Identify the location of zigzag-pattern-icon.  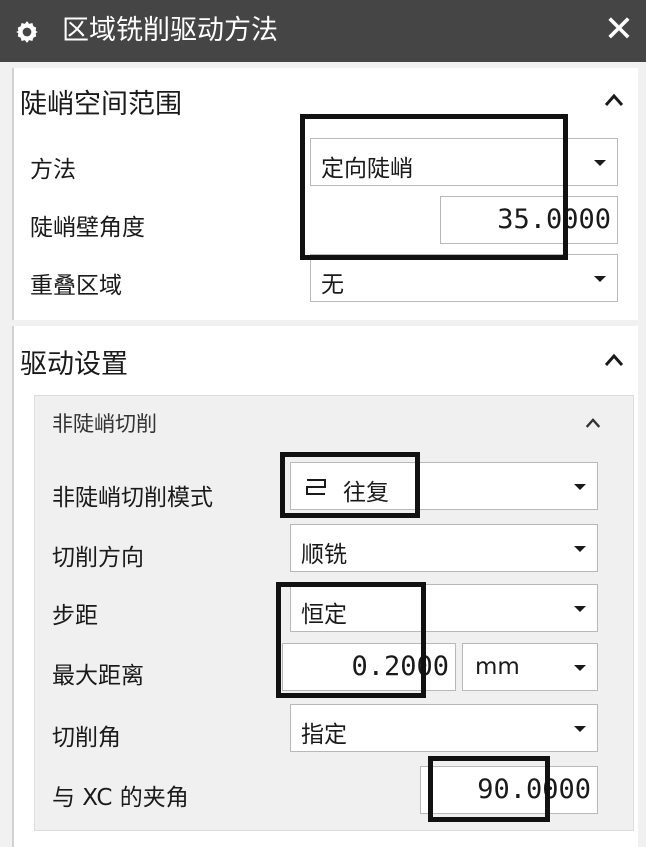
(316, 487).